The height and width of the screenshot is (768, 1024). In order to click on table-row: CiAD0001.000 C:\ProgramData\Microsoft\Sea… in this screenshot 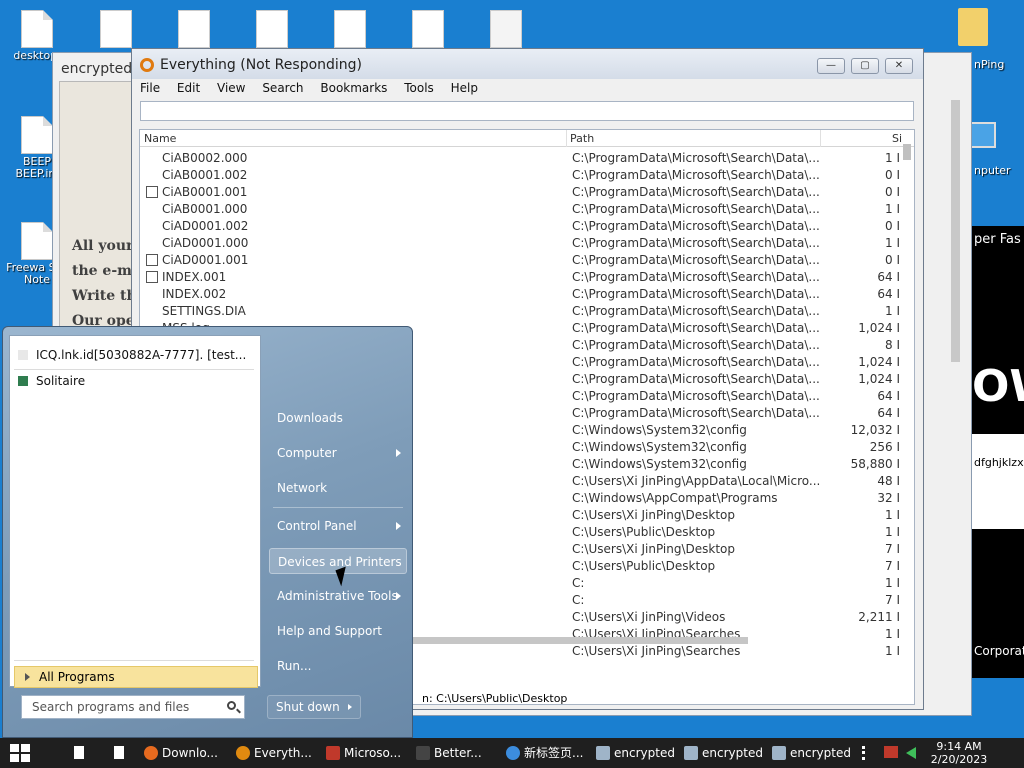, I will do `click(522, 243)`.